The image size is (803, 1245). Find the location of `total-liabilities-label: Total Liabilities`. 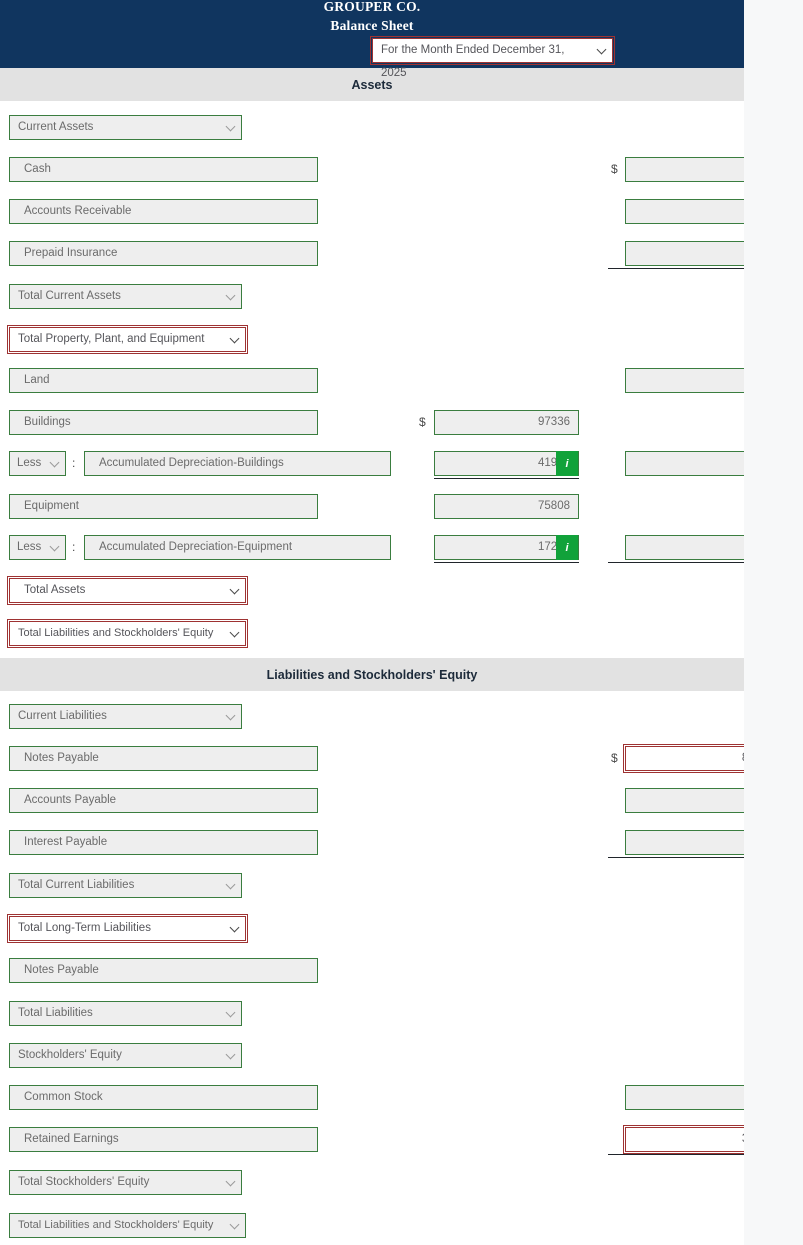

total-liabilities-label: Total Liabilities is located at coordinates (55, 1013).